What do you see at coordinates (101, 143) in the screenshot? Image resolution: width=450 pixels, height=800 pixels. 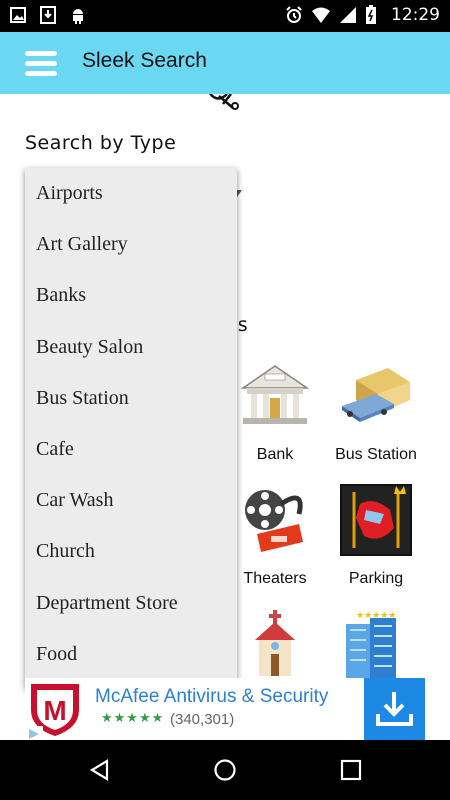 I see `section-title: Search by Type` at bounding box center [101, 143].